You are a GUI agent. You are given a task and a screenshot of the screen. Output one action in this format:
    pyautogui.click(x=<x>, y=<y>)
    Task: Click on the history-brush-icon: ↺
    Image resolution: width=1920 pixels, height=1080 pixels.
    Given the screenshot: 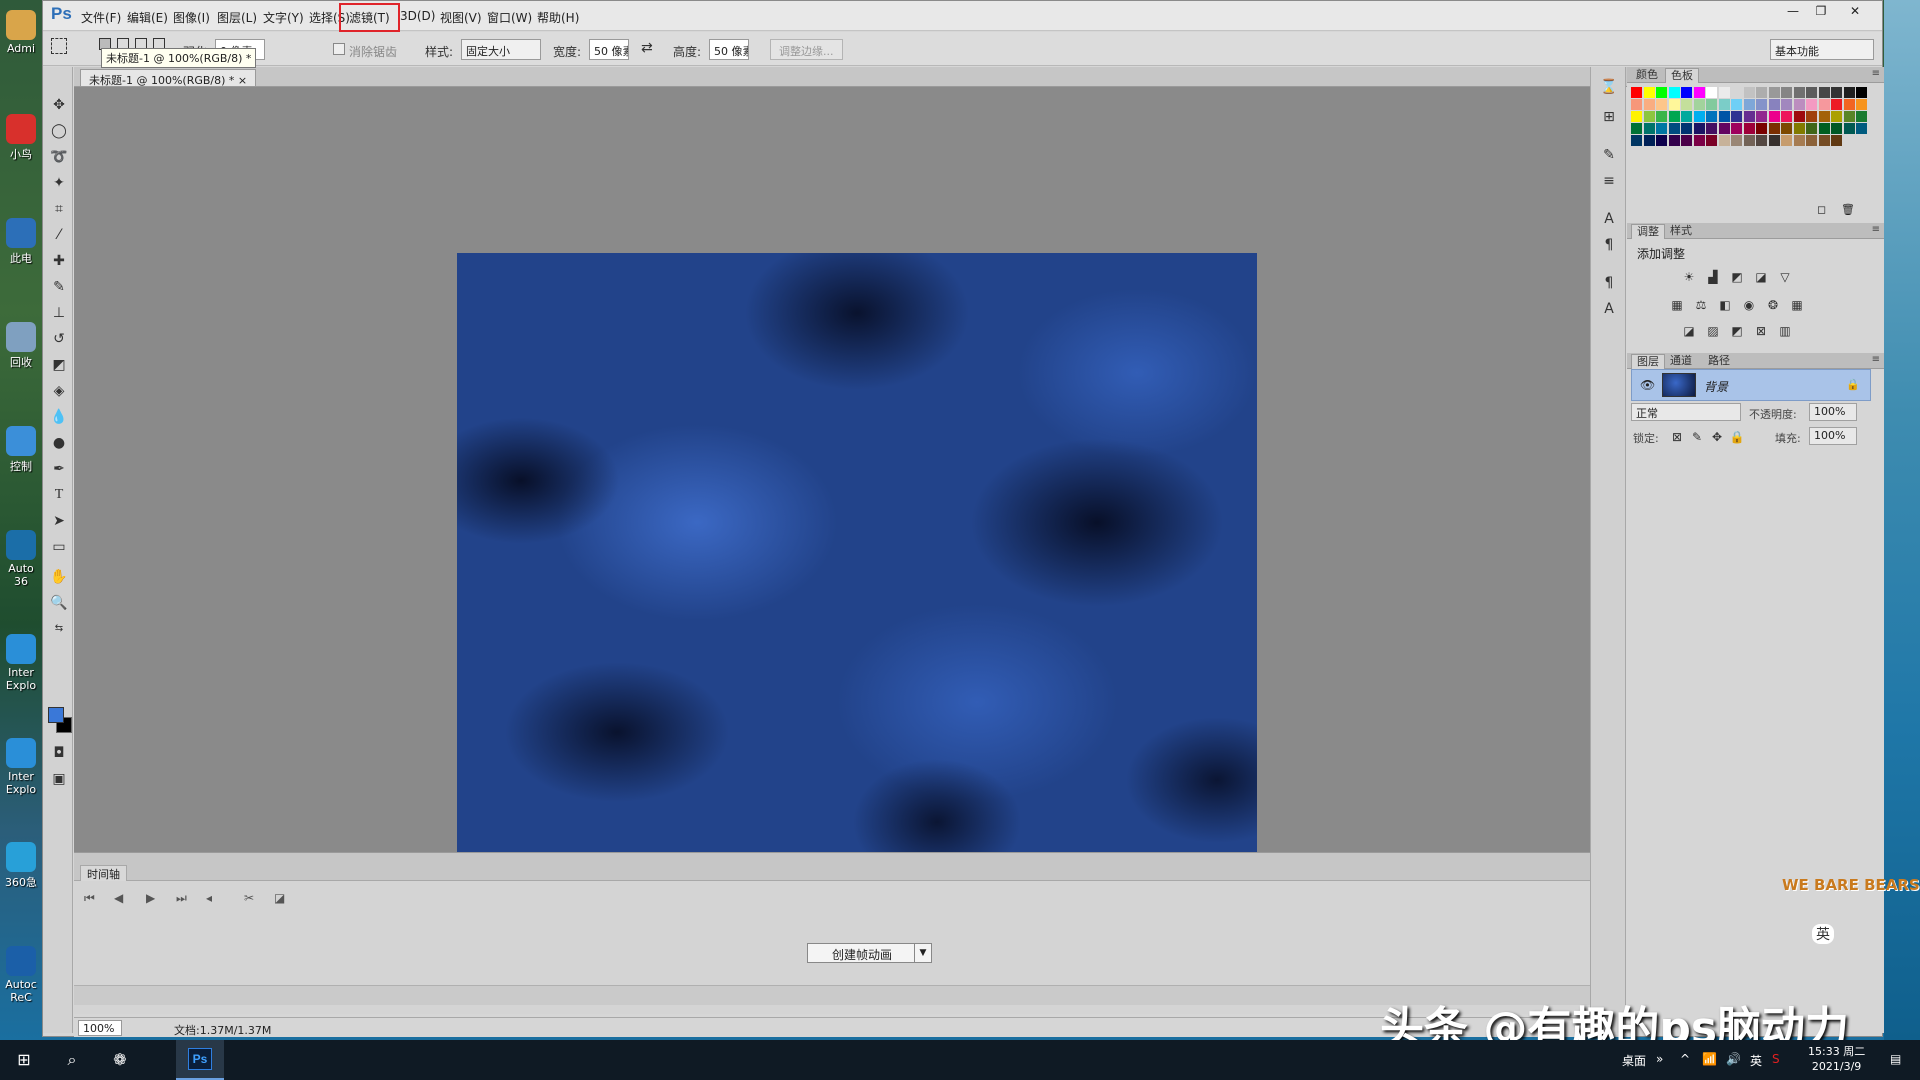 What is the action you would take?
    pyautogui.click(x=59, y=339)
    